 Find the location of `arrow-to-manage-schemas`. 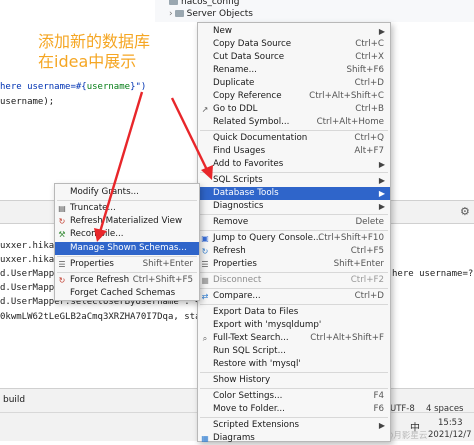

arrow-to-manage-schemas is located at coordinates (119, 166).